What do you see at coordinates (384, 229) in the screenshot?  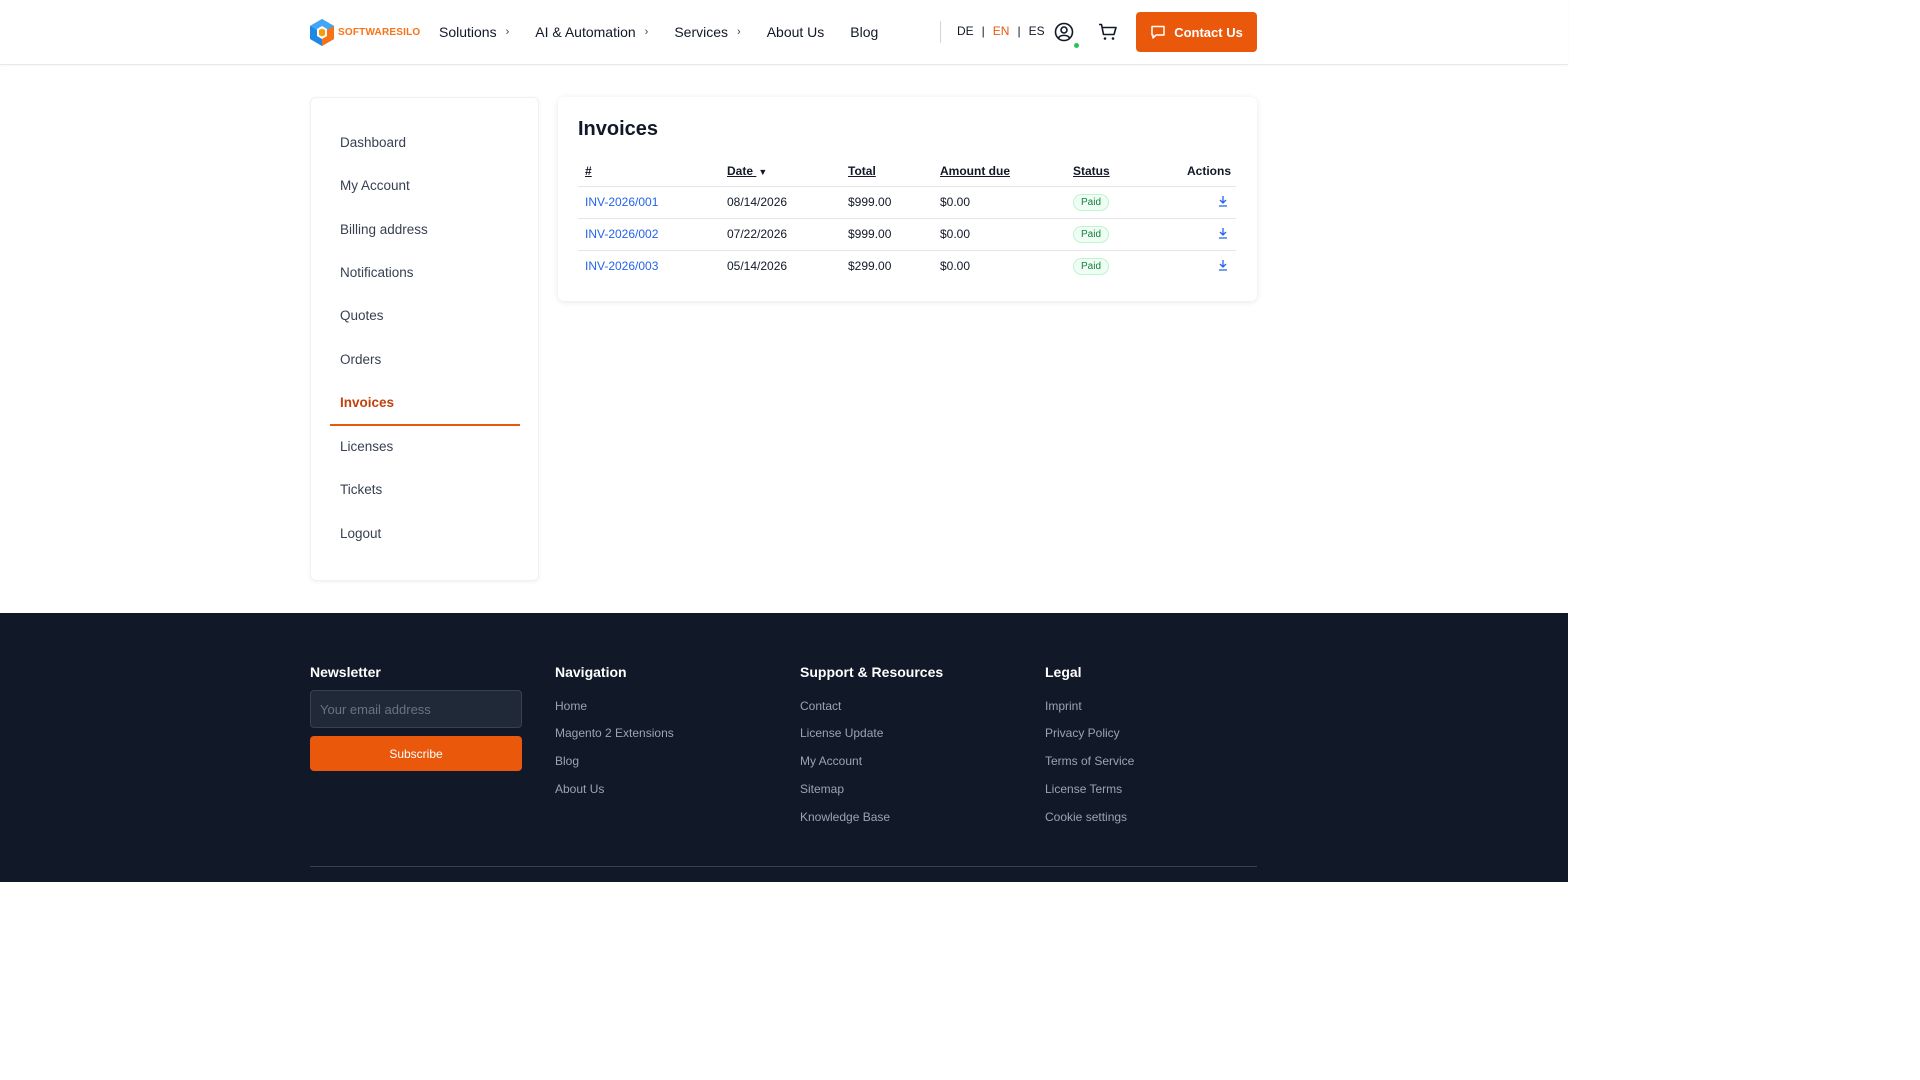 I see `sidebar-item-billing-address: Billing address` at bounding box center [384, 229].